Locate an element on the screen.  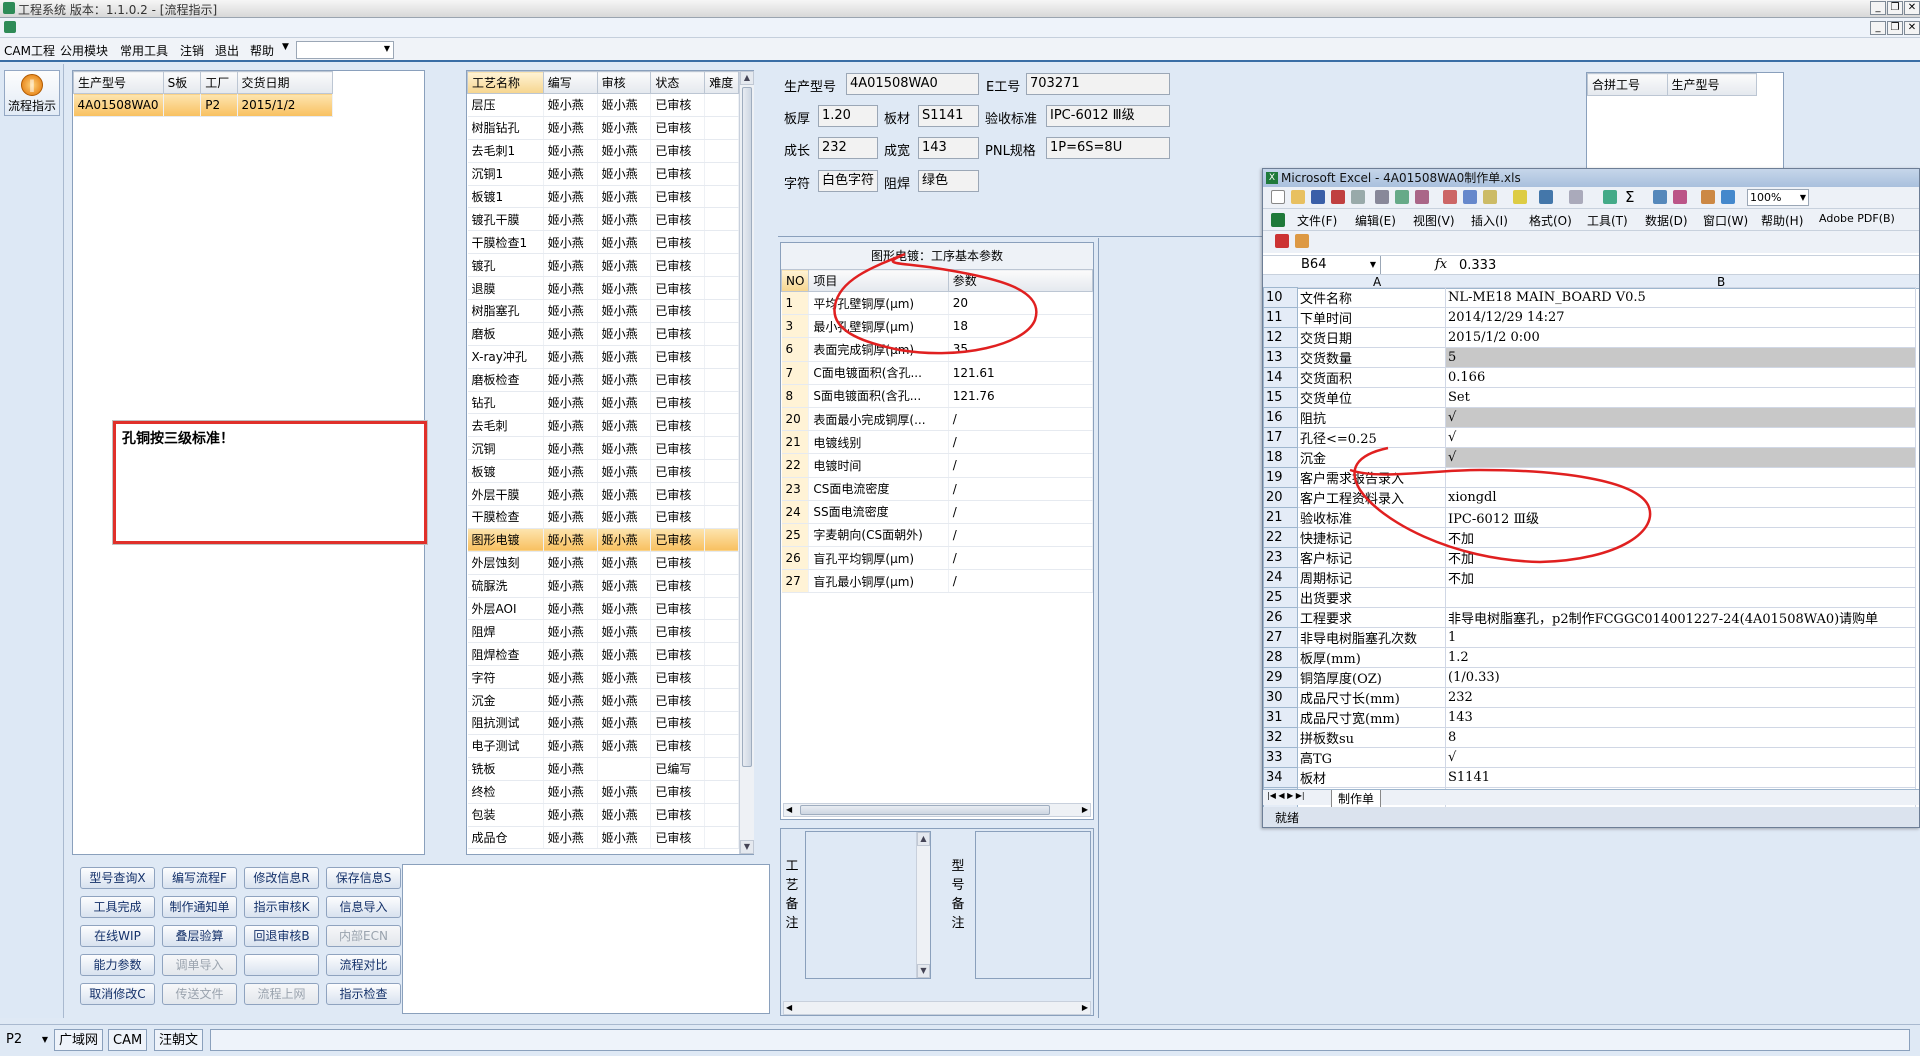
save-icon is located at coordinates (1318, 197).